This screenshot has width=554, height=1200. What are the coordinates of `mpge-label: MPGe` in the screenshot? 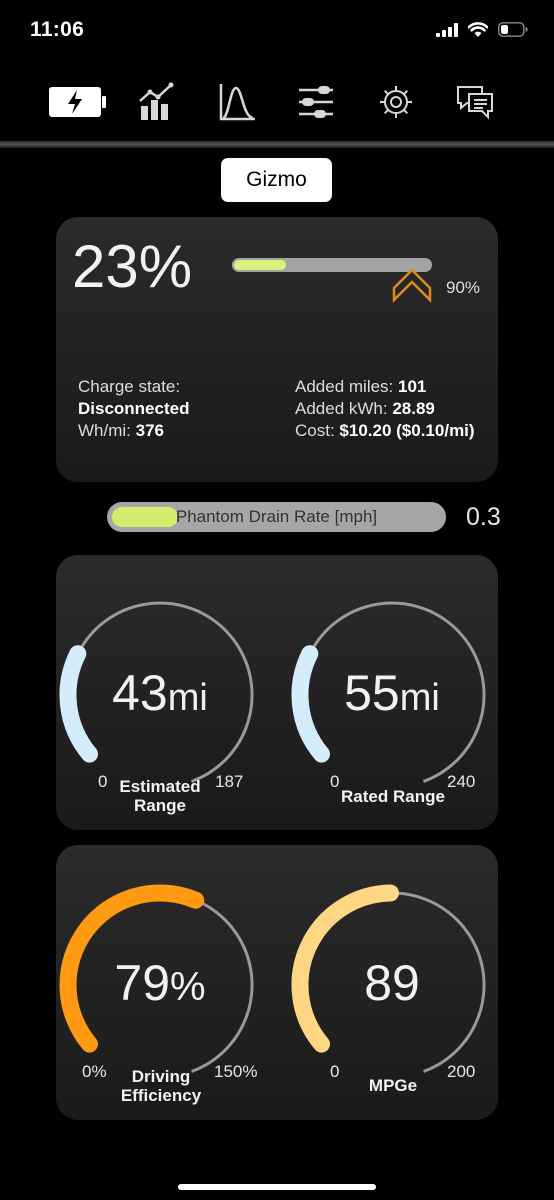 It's located at (393, 1085).